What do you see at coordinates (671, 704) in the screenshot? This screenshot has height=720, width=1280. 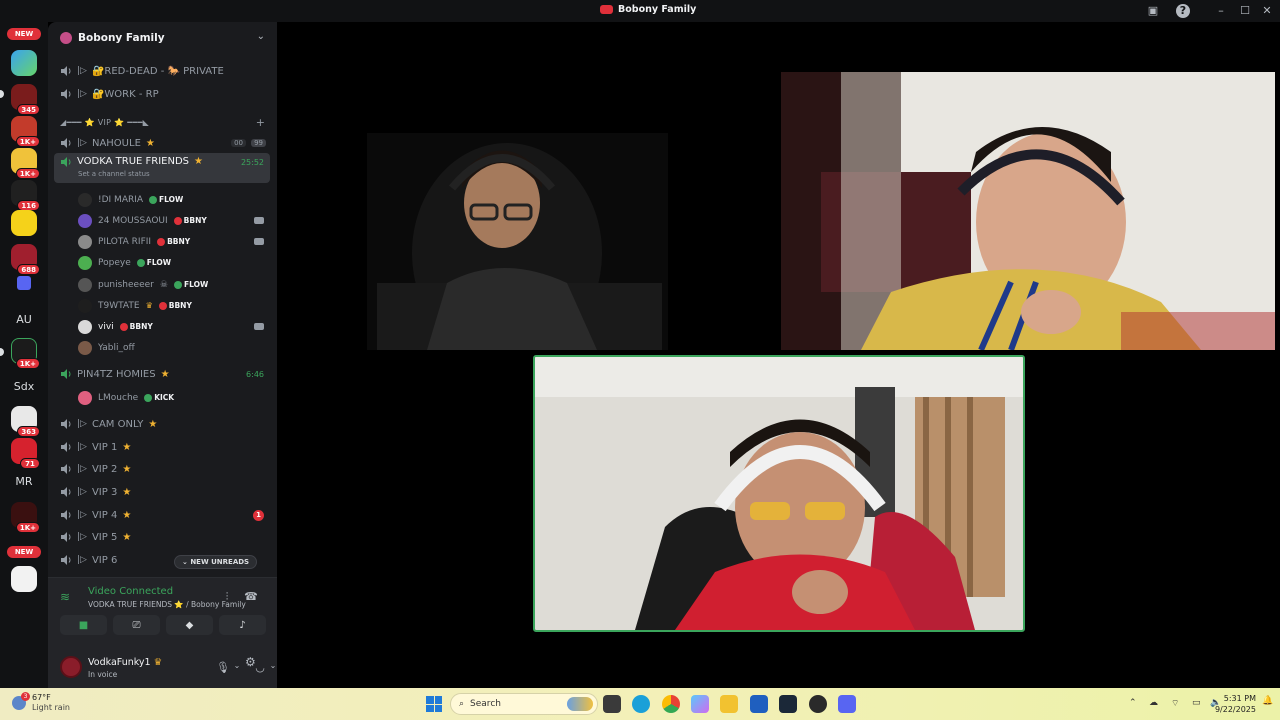 I see `chrome-icon` at bounding box center [671, 704].